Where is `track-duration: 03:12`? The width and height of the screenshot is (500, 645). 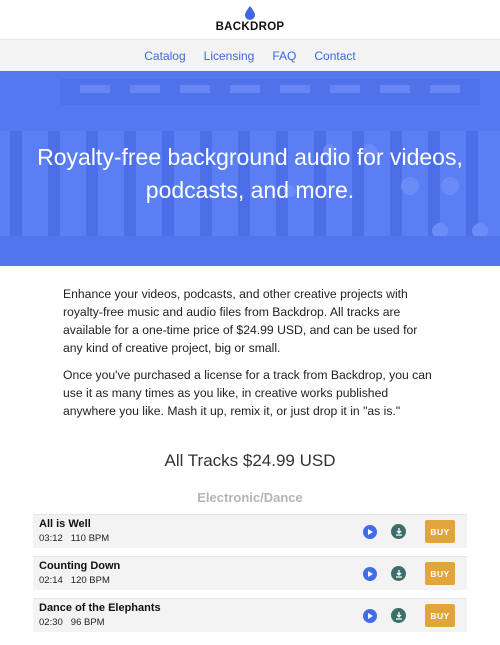
track-duration: 03:12 is located at coordinates (51, 538).